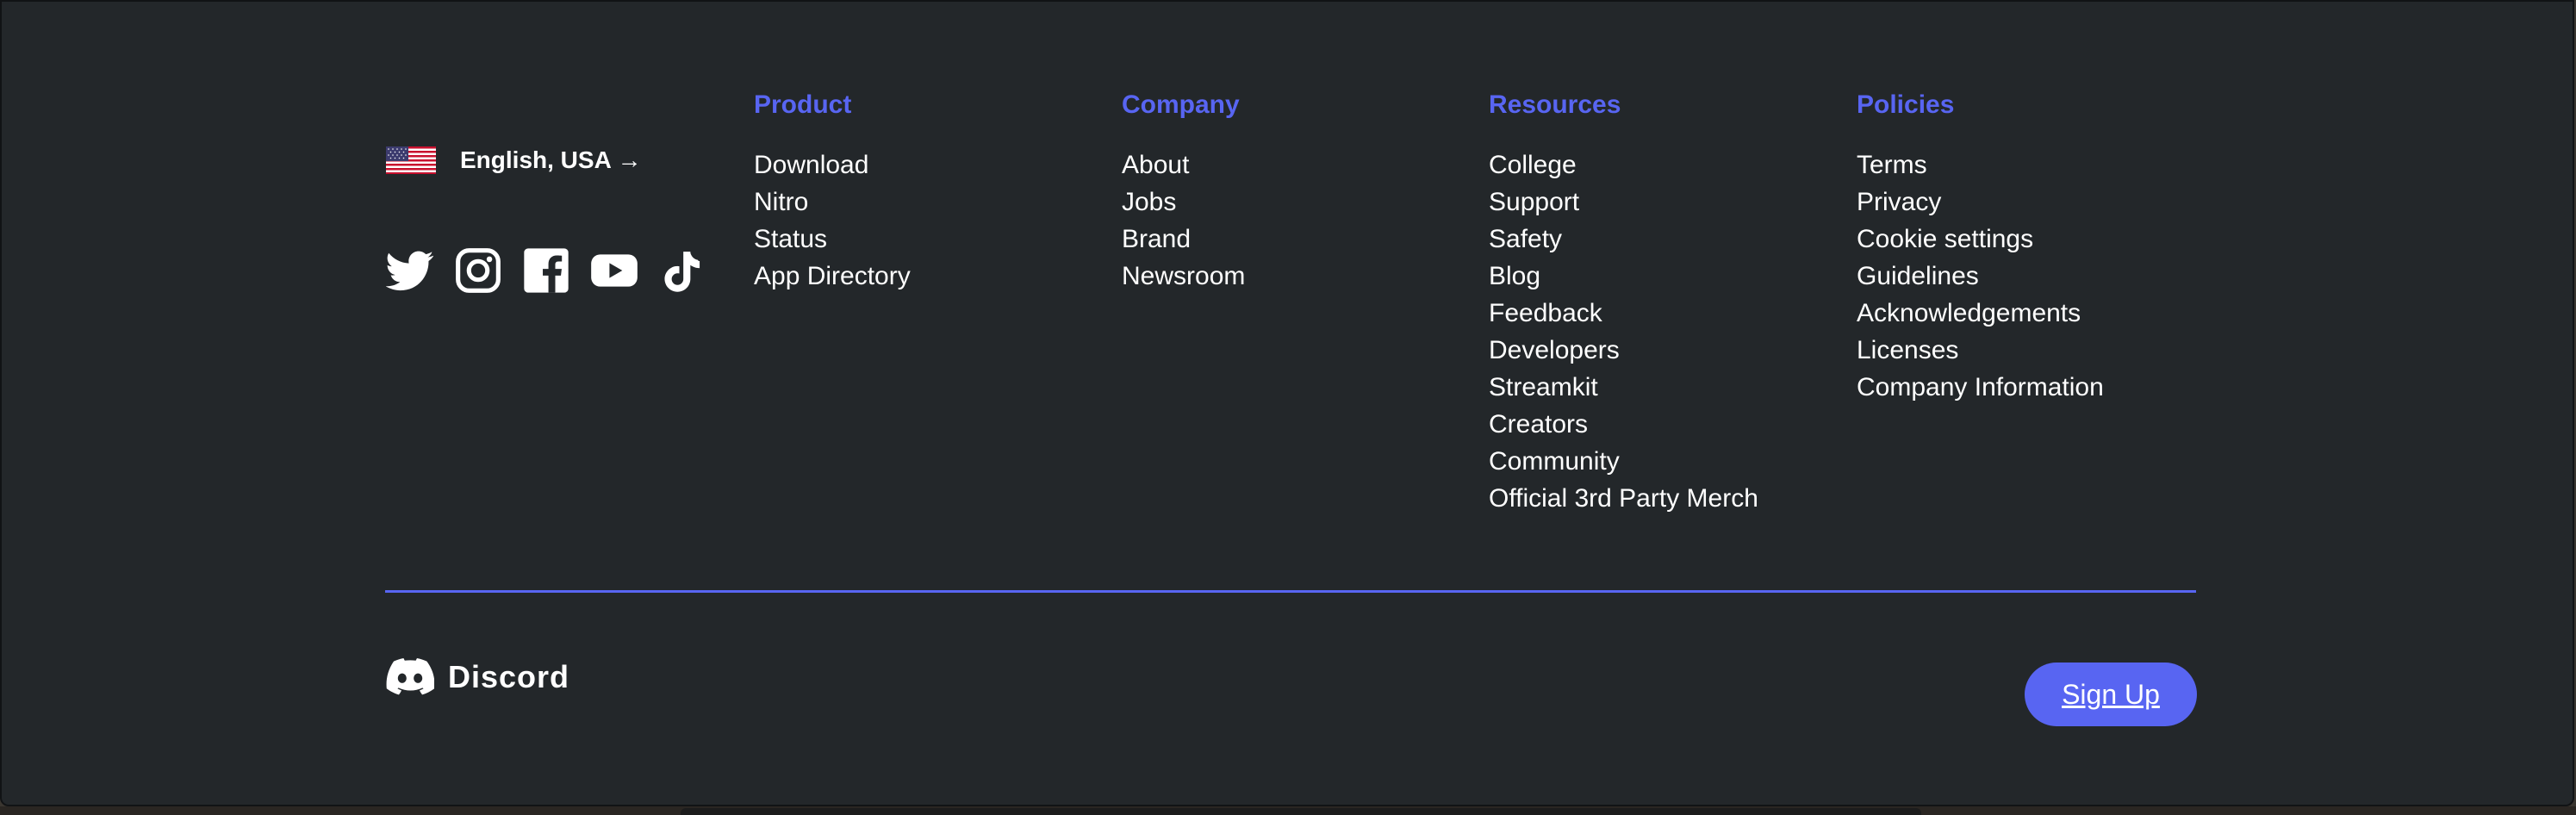  Describe the element at coordinates (1906, 104) in the screenshot. I see `column-title: Policies` at that location.